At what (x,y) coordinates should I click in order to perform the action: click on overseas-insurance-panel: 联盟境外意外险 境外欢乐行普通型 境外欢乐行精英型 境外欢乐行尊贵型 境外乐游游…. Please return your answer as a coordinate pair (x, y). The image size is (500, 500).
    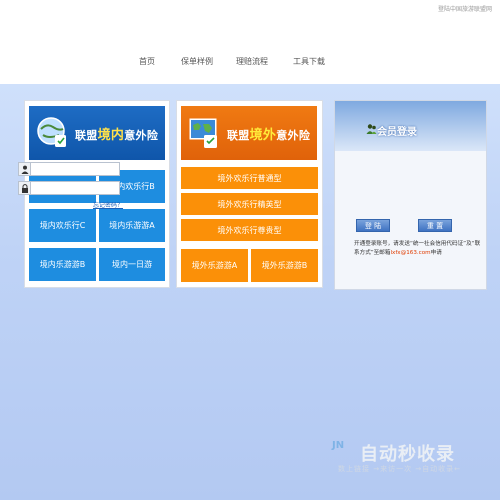
    Looking at the image, I should click on (249, 194).